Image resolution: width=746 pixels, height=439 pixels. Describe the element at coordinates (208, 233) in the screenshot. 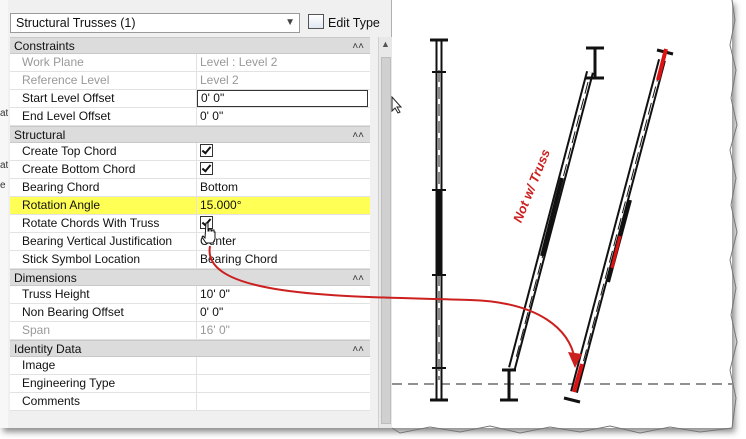

I see `hand-cursor-icon` at that location.